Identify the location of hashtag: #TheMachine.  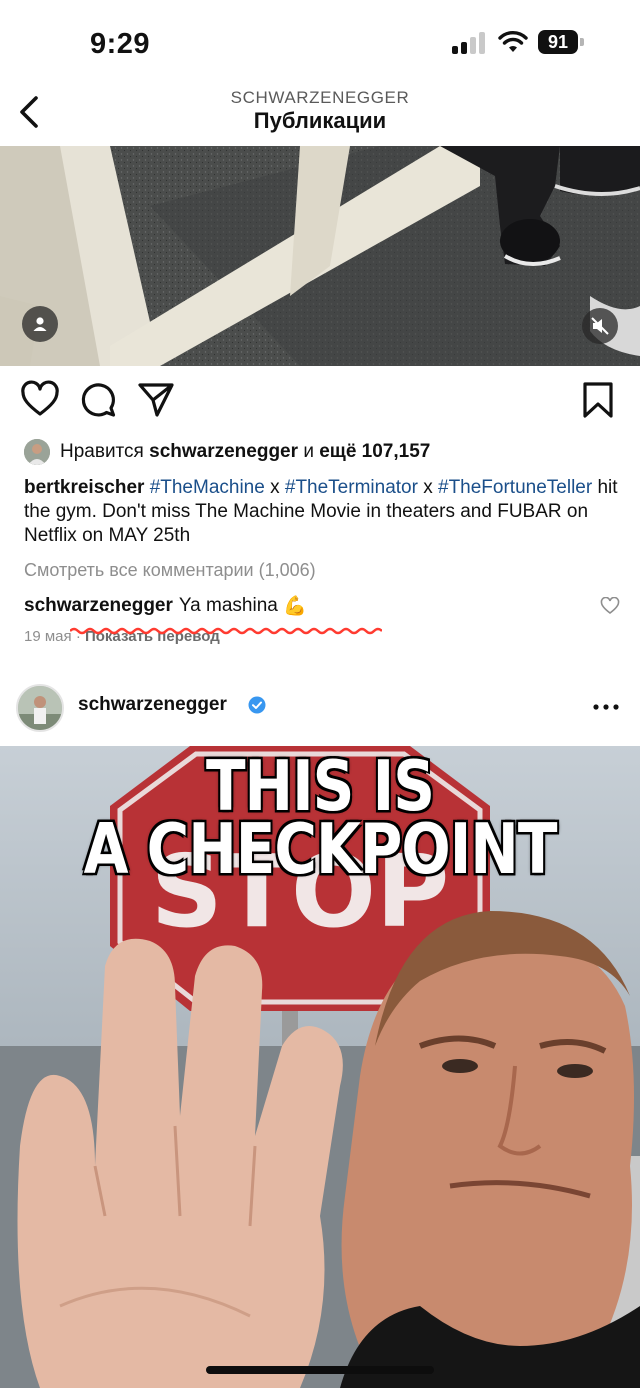
(207, 487).